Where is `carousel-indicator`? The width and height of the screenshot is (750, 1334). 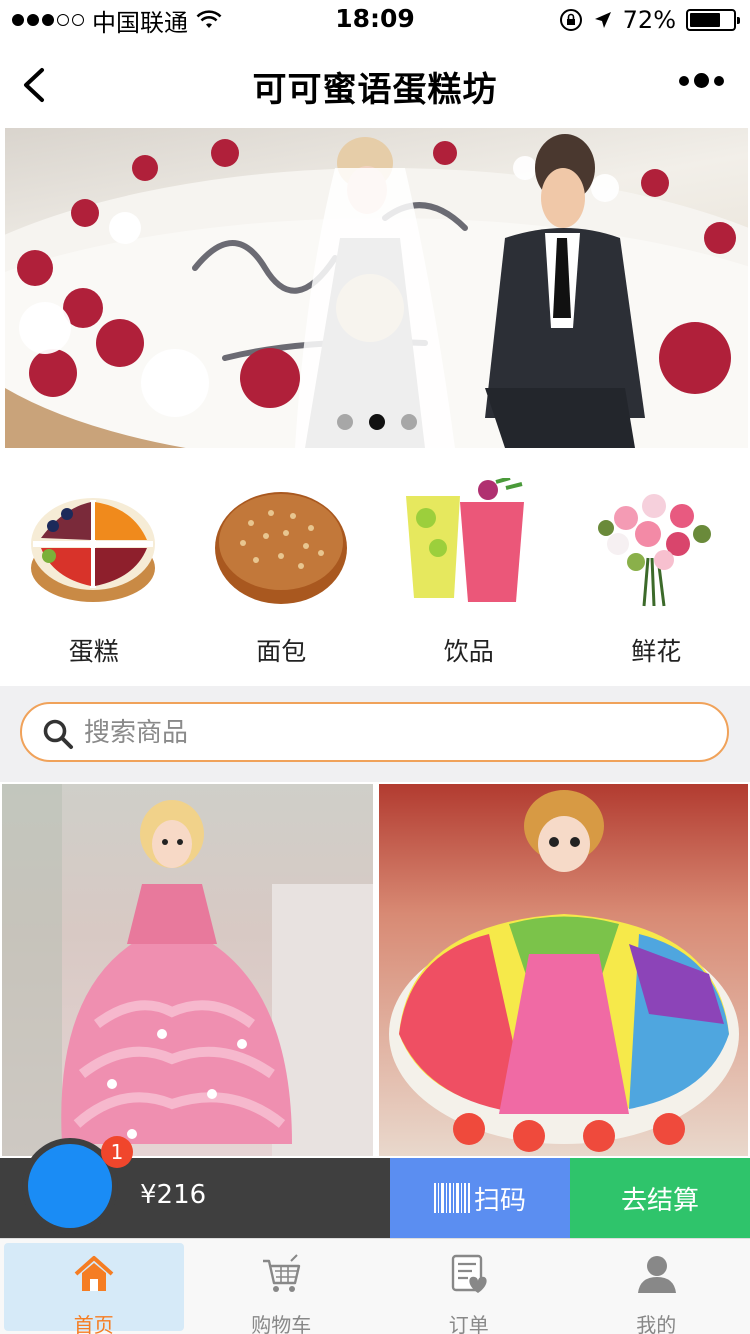
carousel-indicator is located at coordinates (376, 422).